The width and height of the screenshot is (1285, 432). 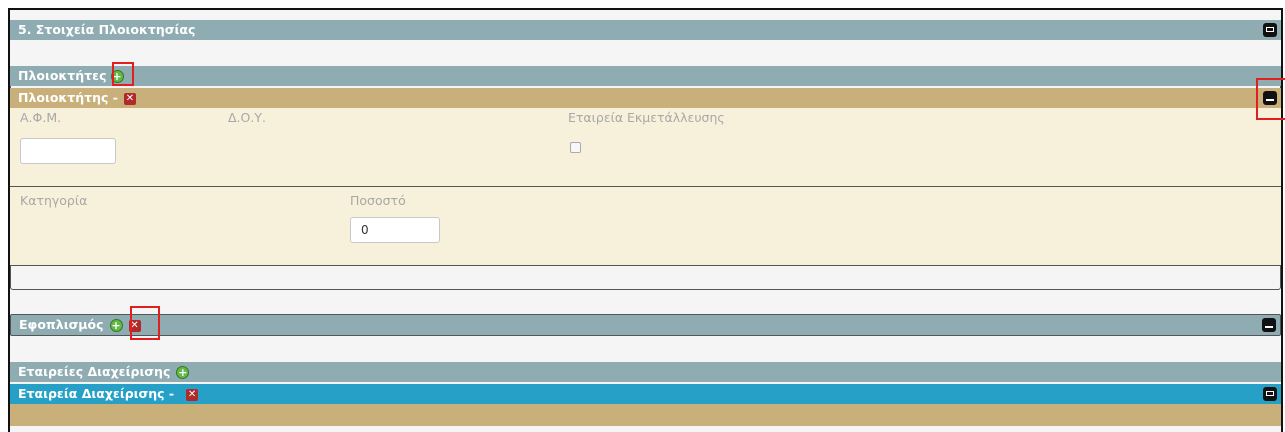 I want to click on bottom-strip, so click(x=645, y=429).